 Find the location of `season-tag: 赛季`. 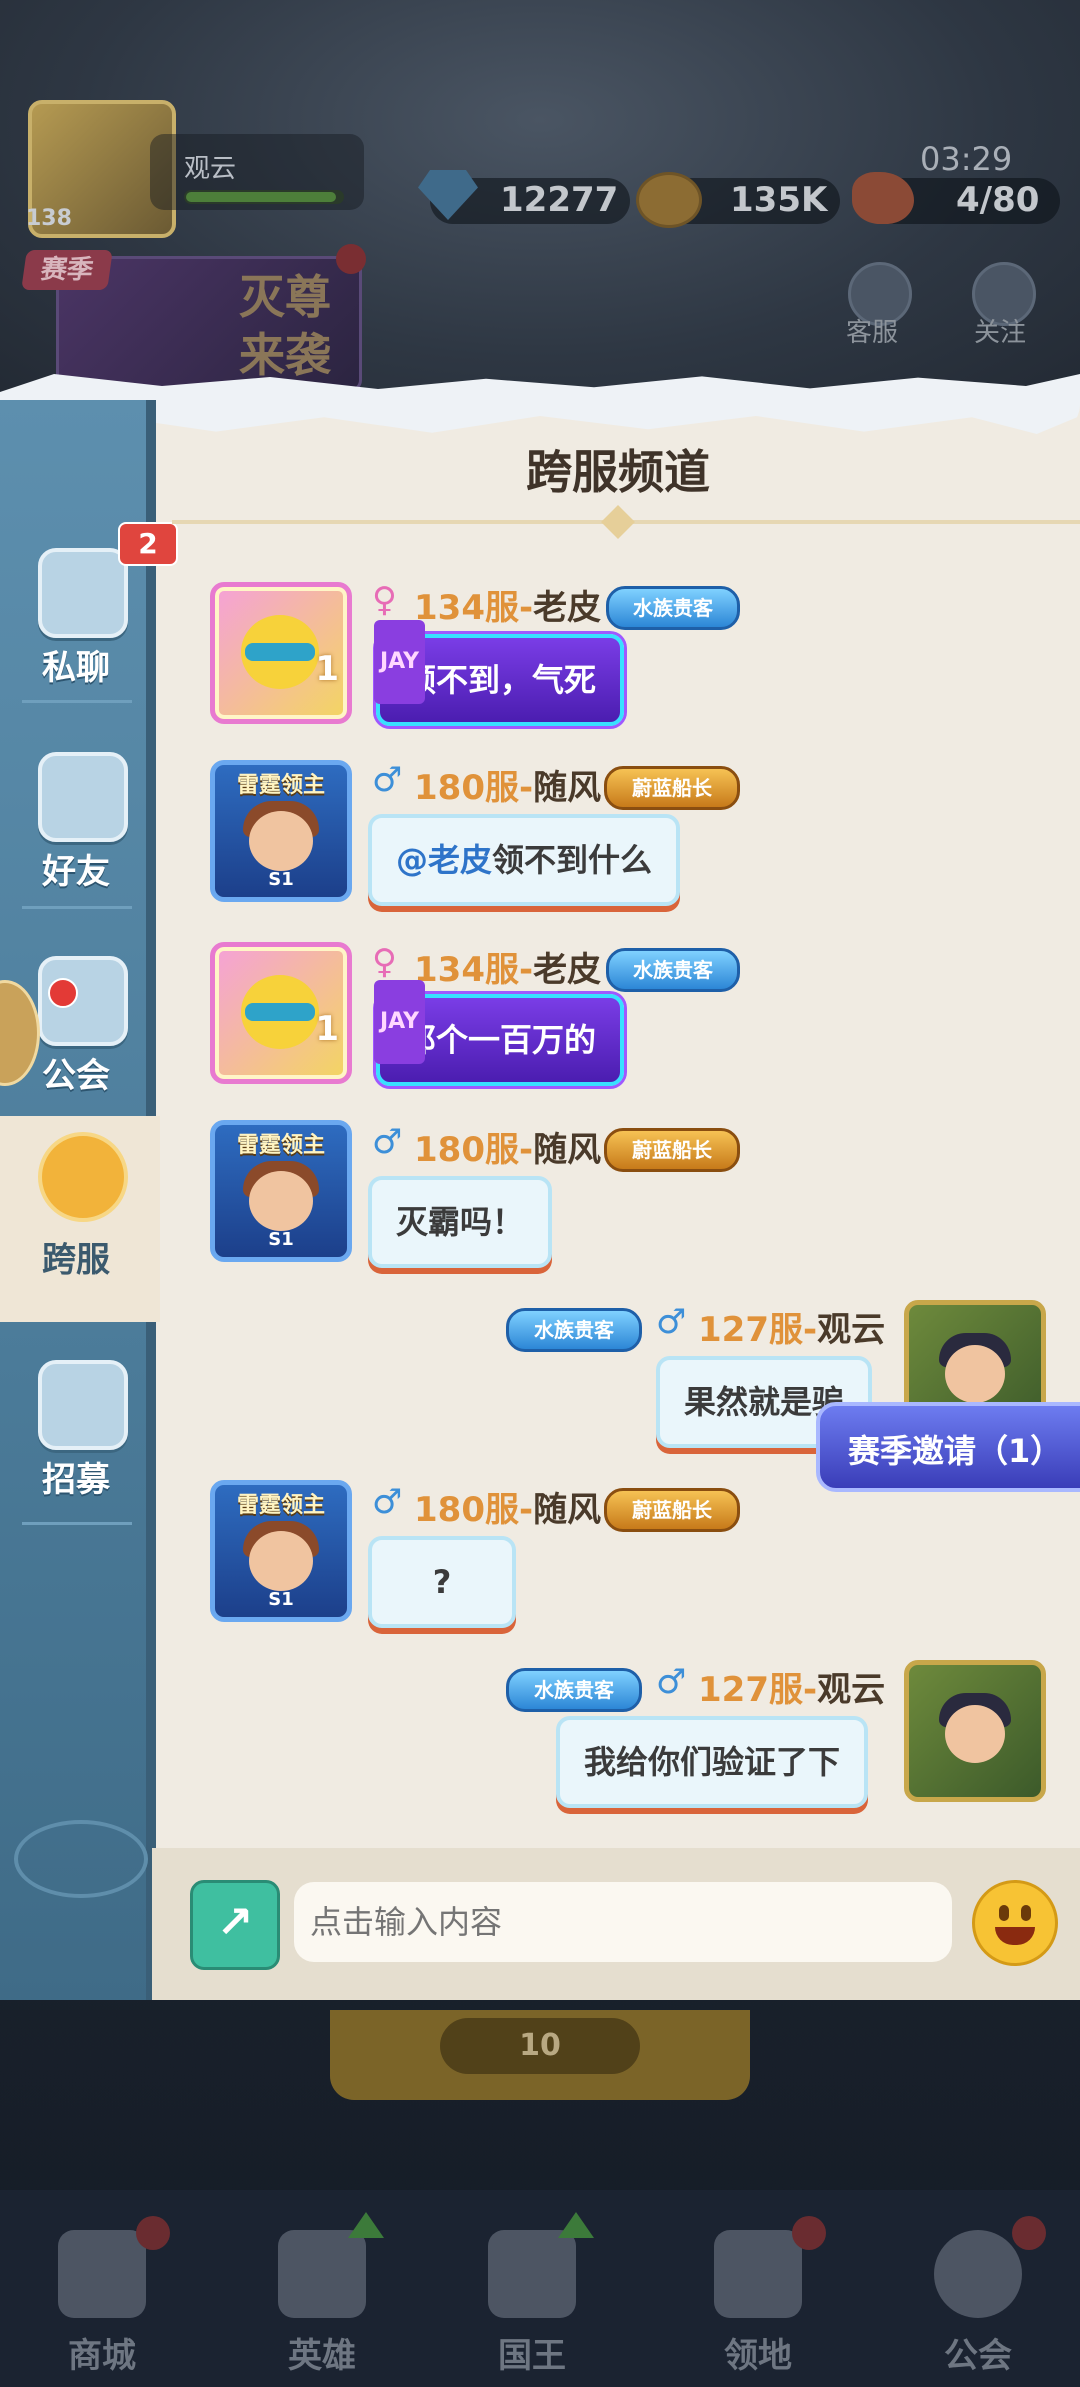

season-tag: 赛季 is located at coordinates (67, 270).